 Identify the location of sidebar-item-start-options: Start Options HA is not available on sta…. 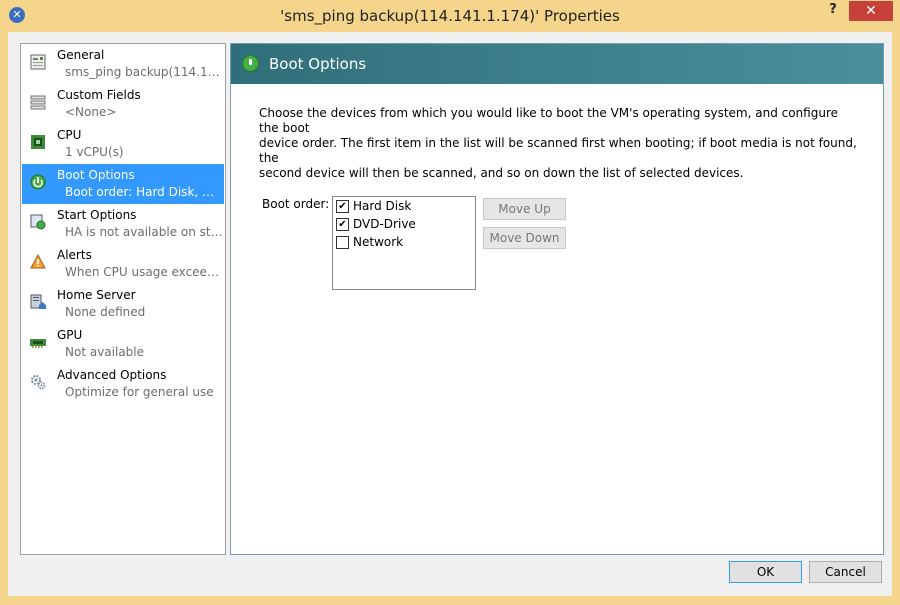
(123, 224).